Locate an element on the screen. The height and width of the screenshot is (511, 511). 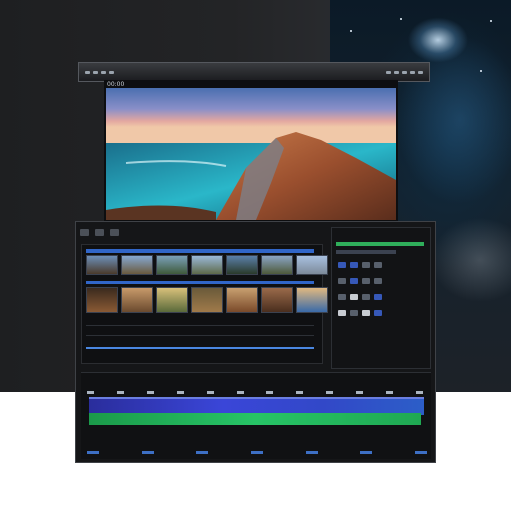
scrub-bar is located at coordinates (200, 348).